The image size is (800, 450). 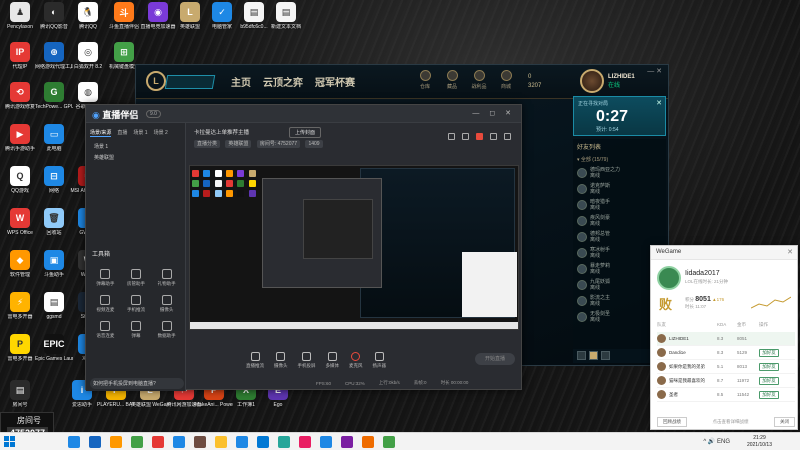 I want to click on help-tip: 如何把手机投屏到电脑直播?, so click(x=137, y=383).